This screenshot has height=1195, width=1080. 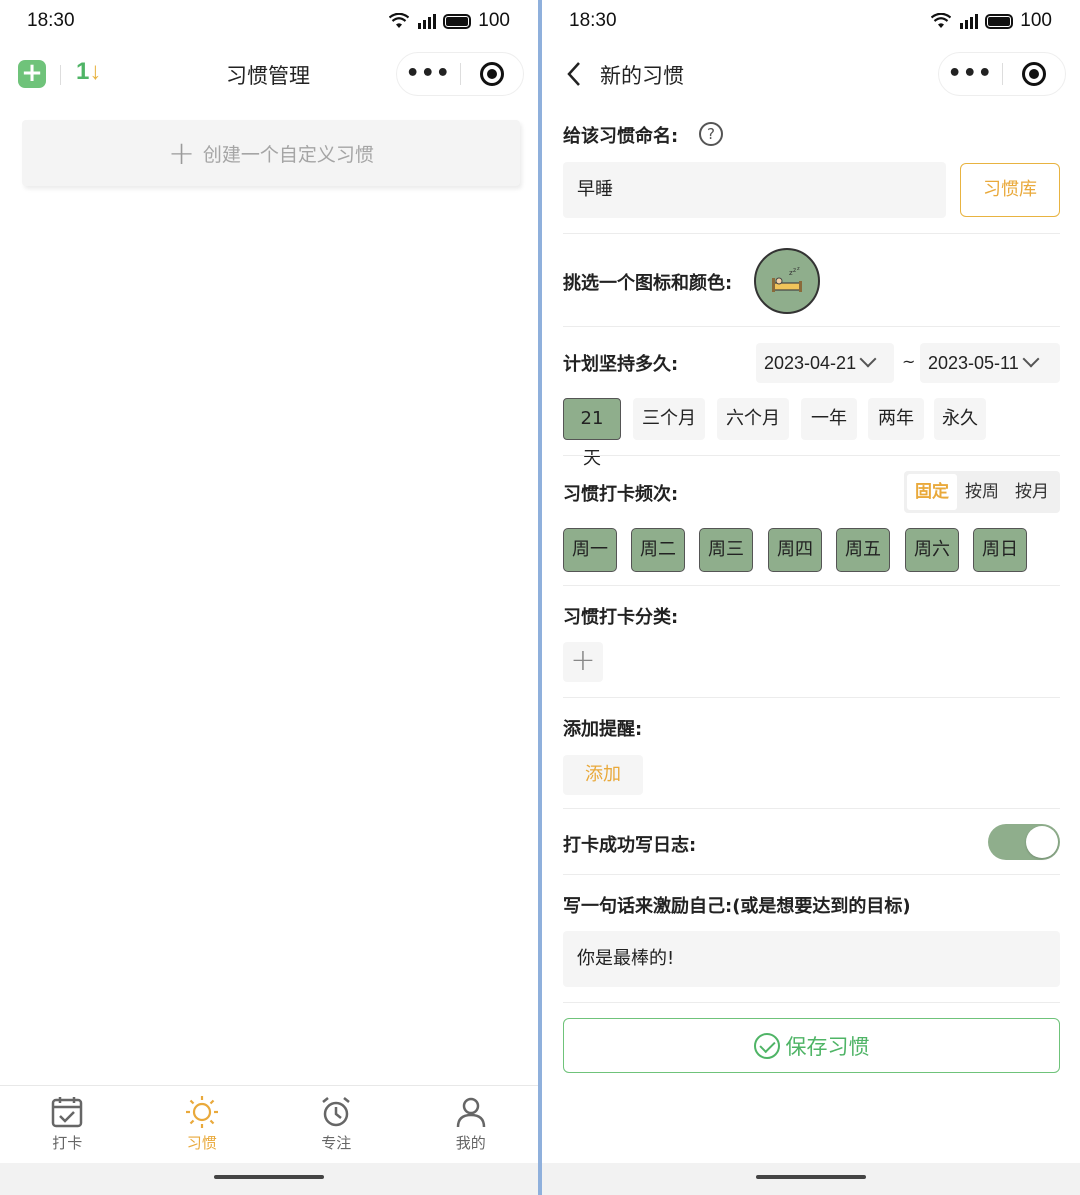 What do you see at coordinates (470, 1143) in the screenshot?
I see `tab-label: 我的` at bounding box center [470, 1143].